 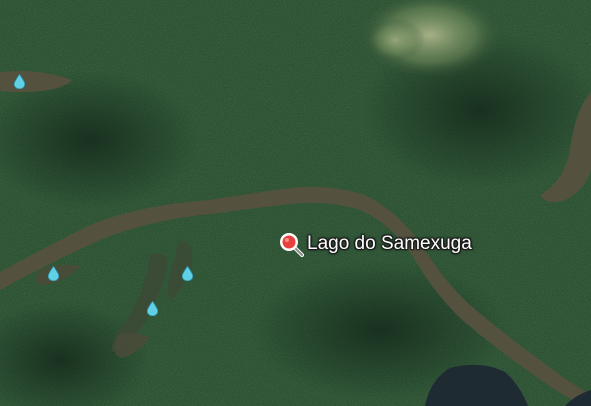 What do you see at coordinates (389, 244) in the screenshot?
I see `place-label: Lago do Samexuga` at bounding box center [389, 244].